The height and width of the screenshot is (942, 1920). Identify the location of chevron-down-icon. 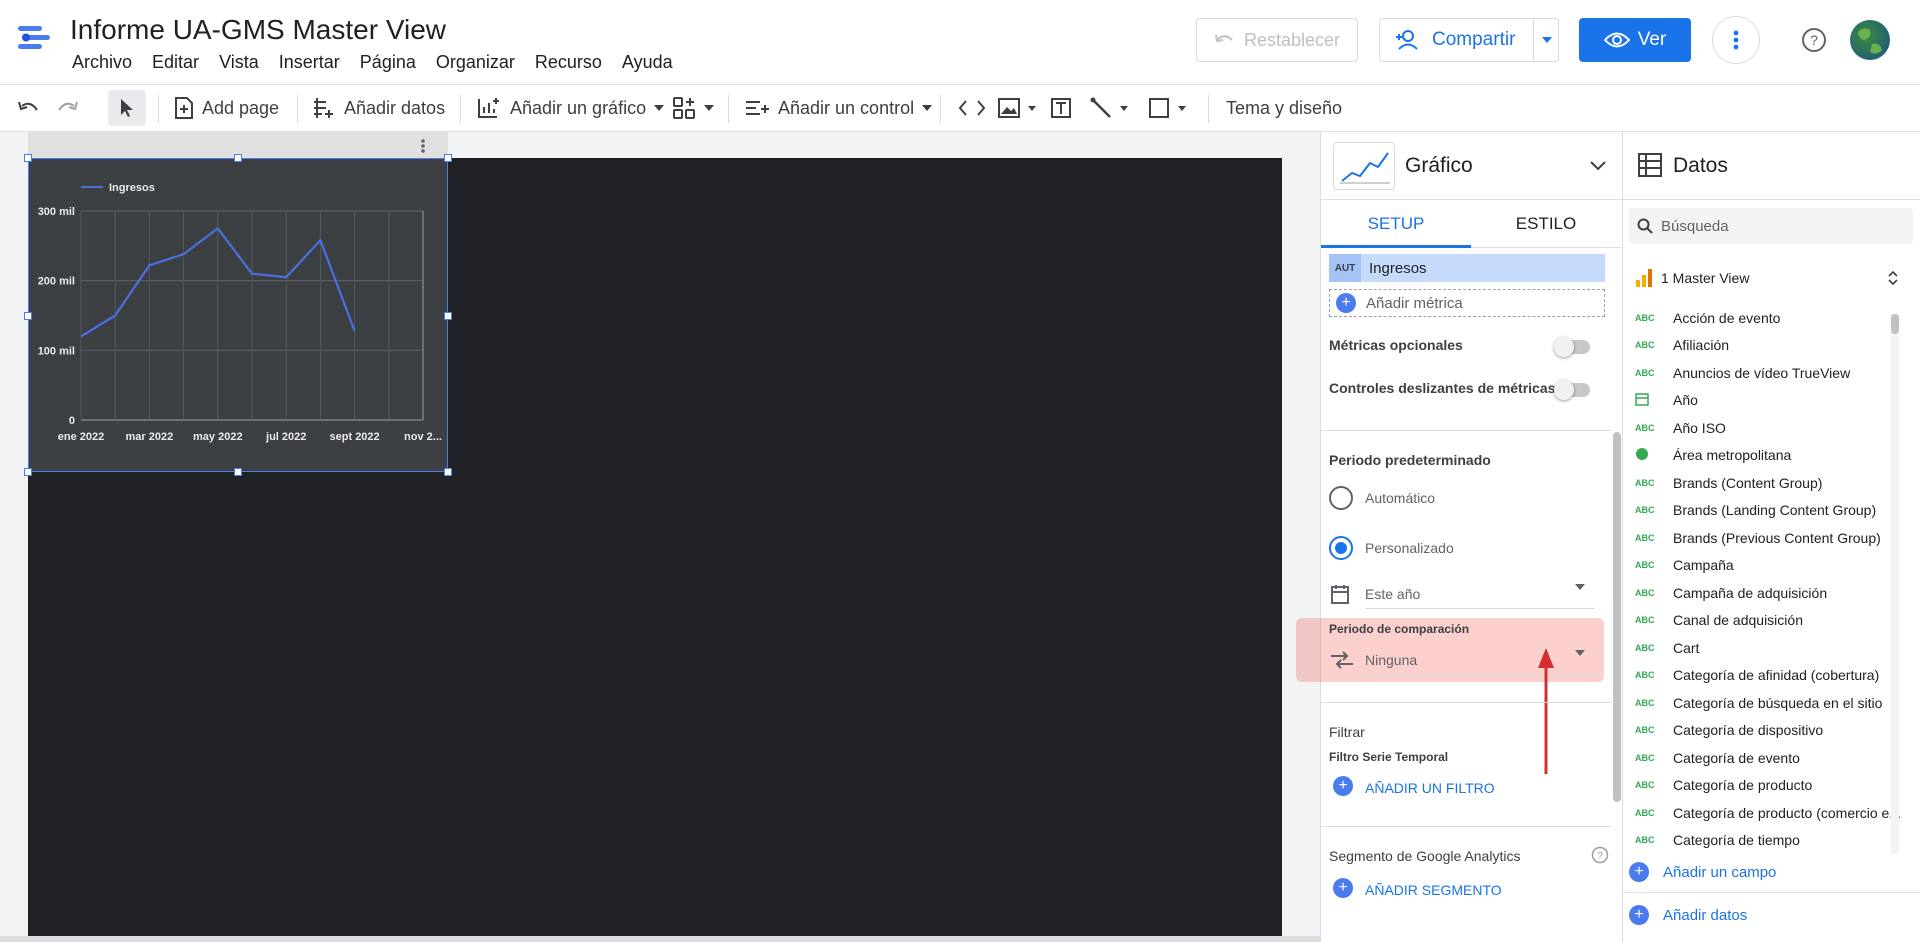
(1598, 166).